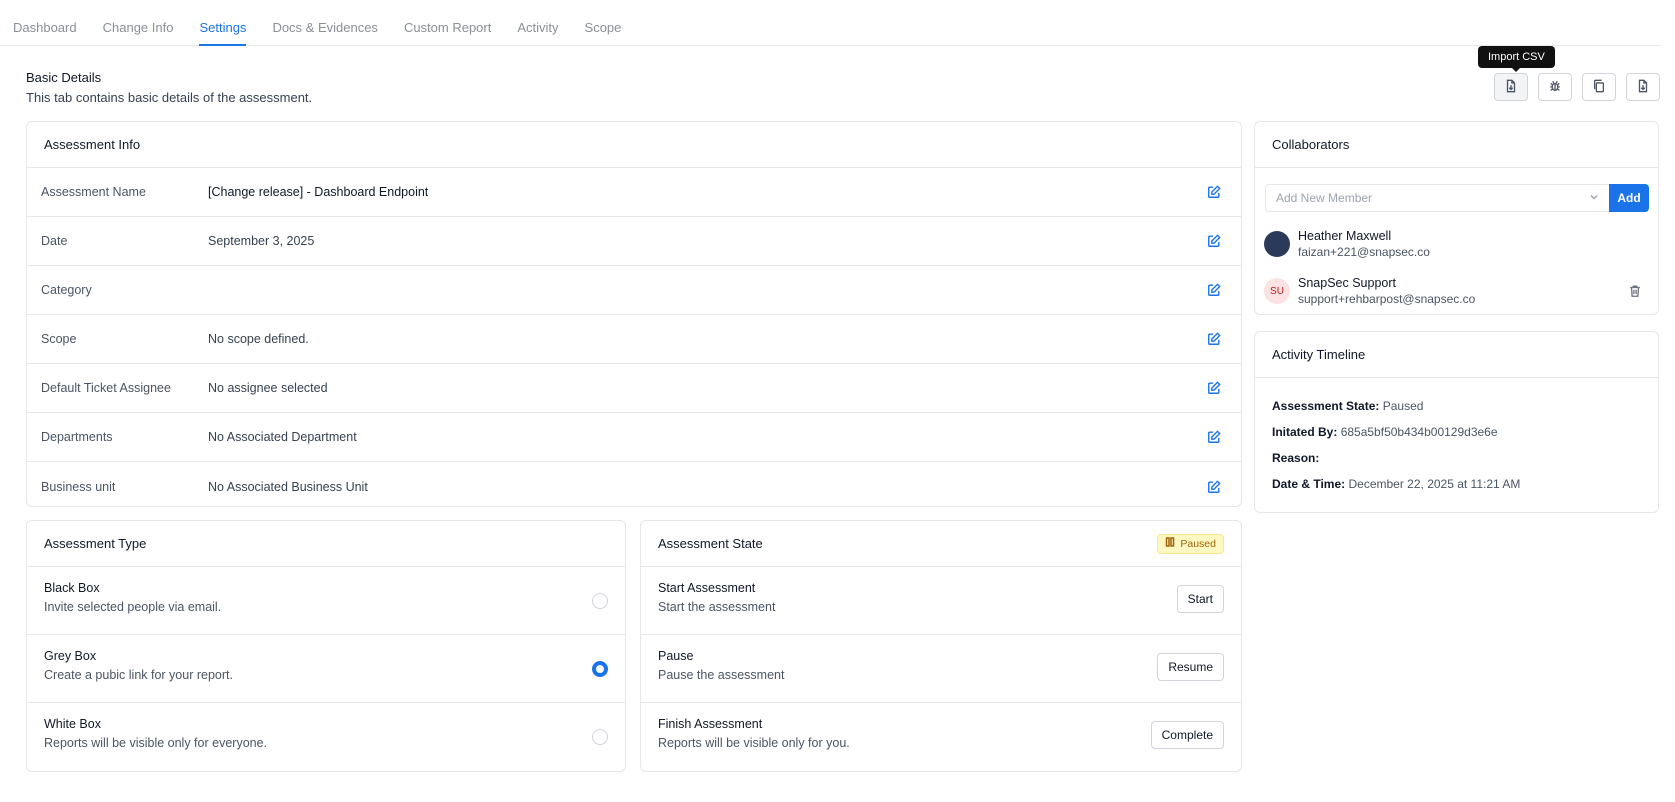 The height and width of the screenshot is (802, 1675). What do you see at coordinates (941, 544) in the screenshot?
I see `card-header: Assessment State Paused` at bounding box center [941, 544].